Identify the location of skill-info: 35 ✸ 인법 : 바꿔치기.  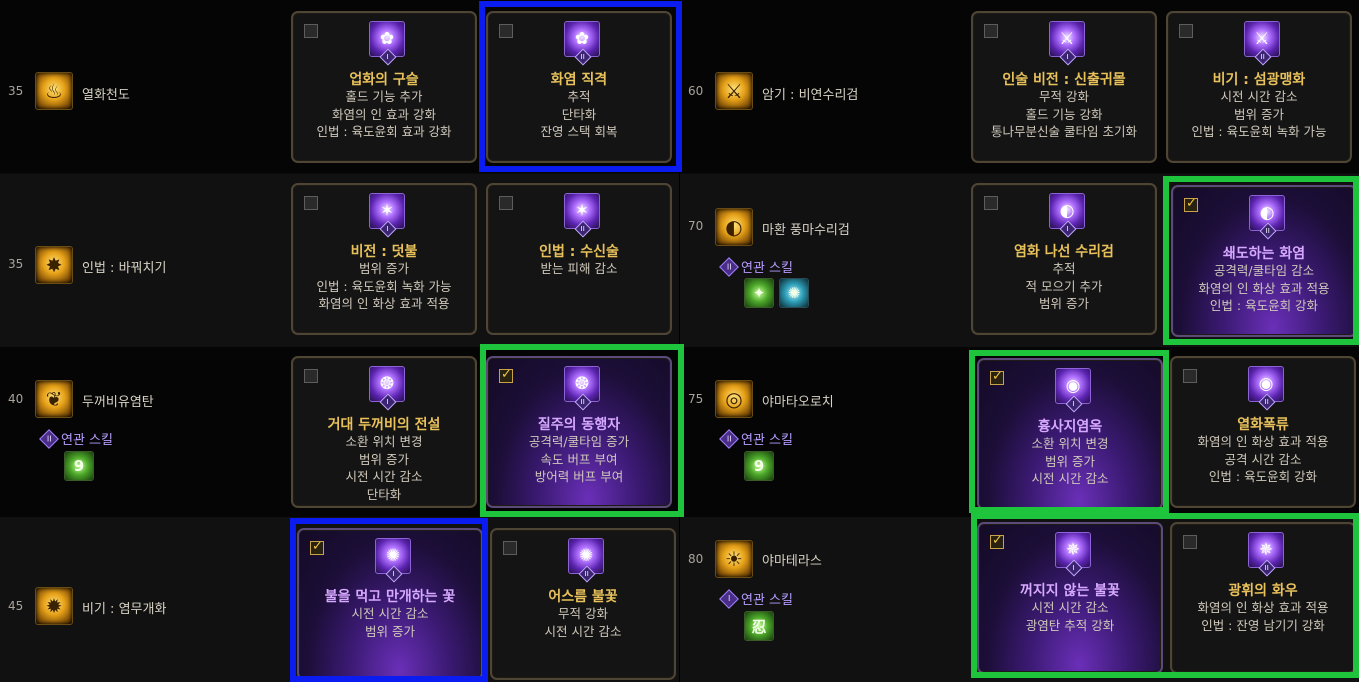
(144, 260).